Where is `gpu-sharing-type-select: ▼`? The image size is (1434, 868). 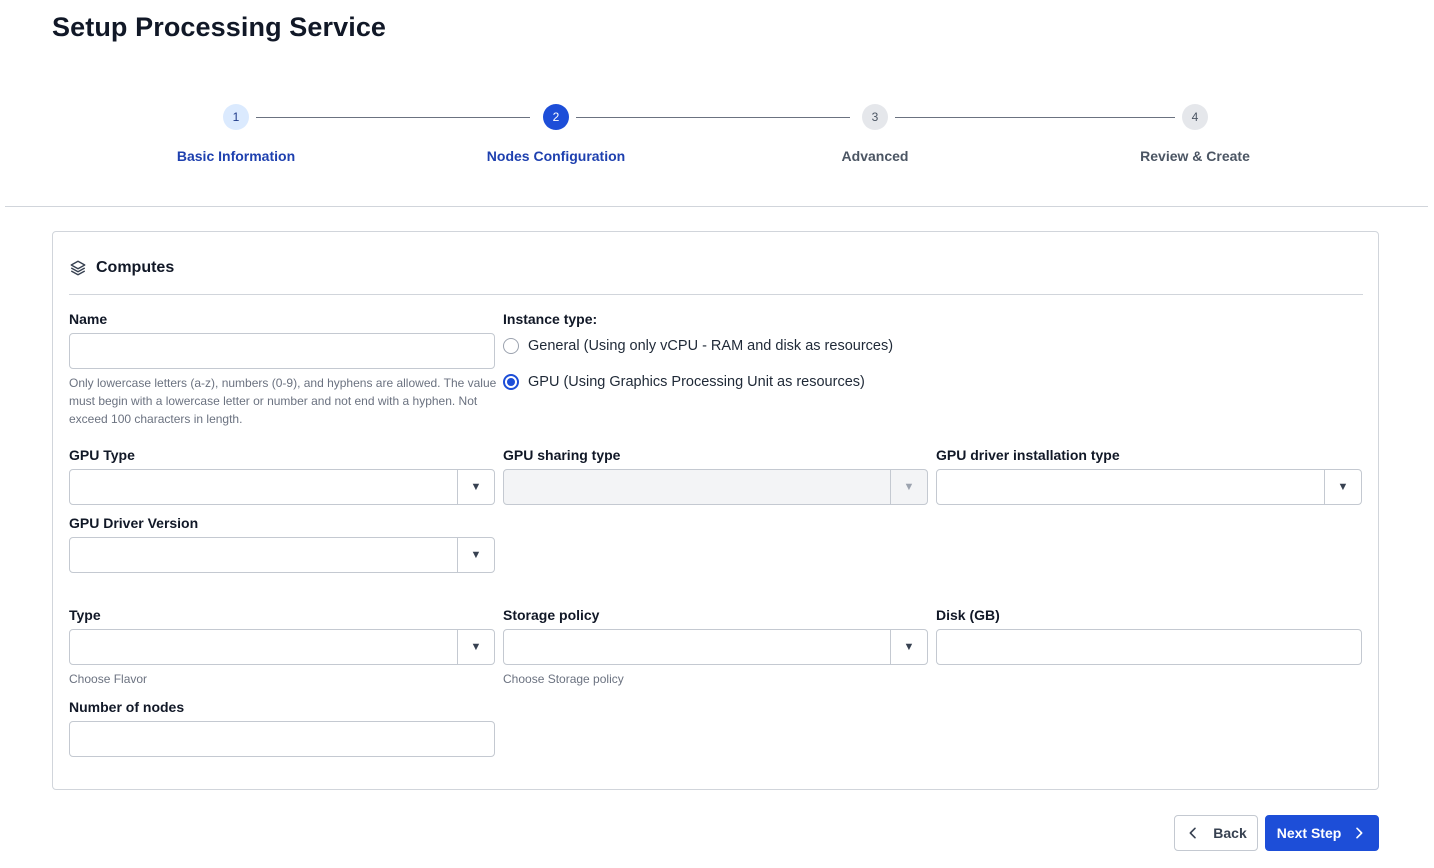 gpu-sharing-type-select: ▼ is located at coordinates (715, 487).